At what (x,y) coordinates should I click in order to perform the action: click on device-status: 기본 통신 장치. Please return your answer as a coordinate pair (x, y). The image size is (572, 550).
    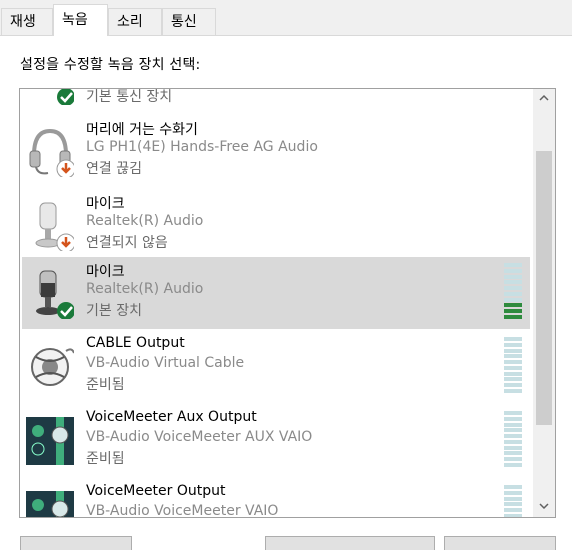
    Looking at the image, I should click on (129, 97).